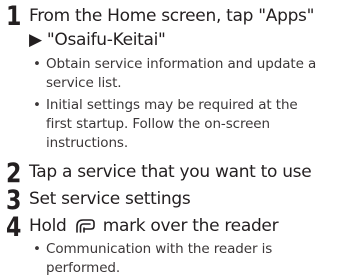 This screenshot has height=279, width=355. What do you see at coordinates (14, 173) in the screenshot?
I see `step-number: 2` at bounding box center [14, 173].